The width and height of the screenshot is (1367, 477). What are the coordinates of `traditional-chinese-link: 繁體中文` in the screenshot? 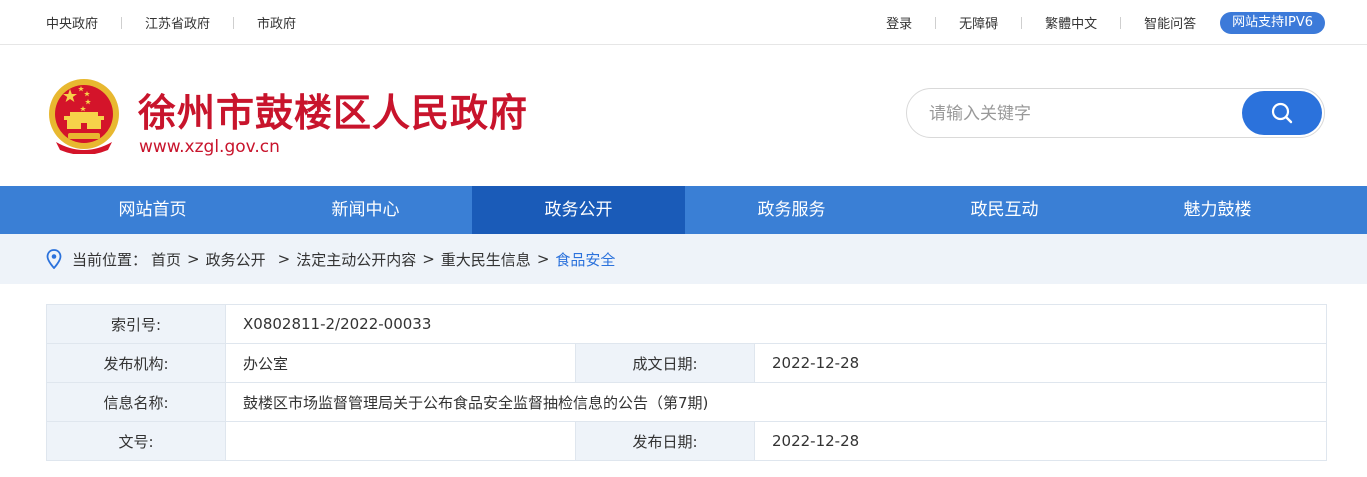 It's located at (1071, 22).